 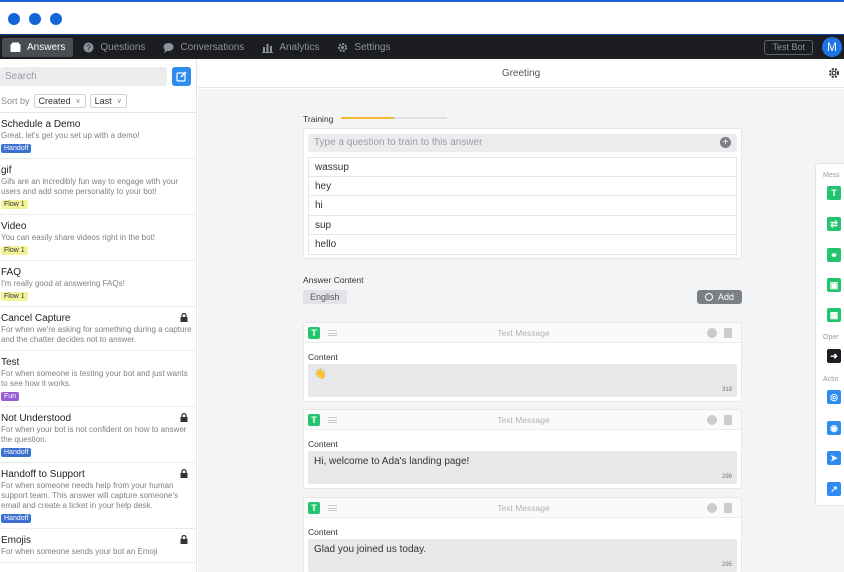 What do you see at coordinates (41, 124) in the screenshot?
I see `answer-title: Schedule a Demo` at bounding box center [41, 124].